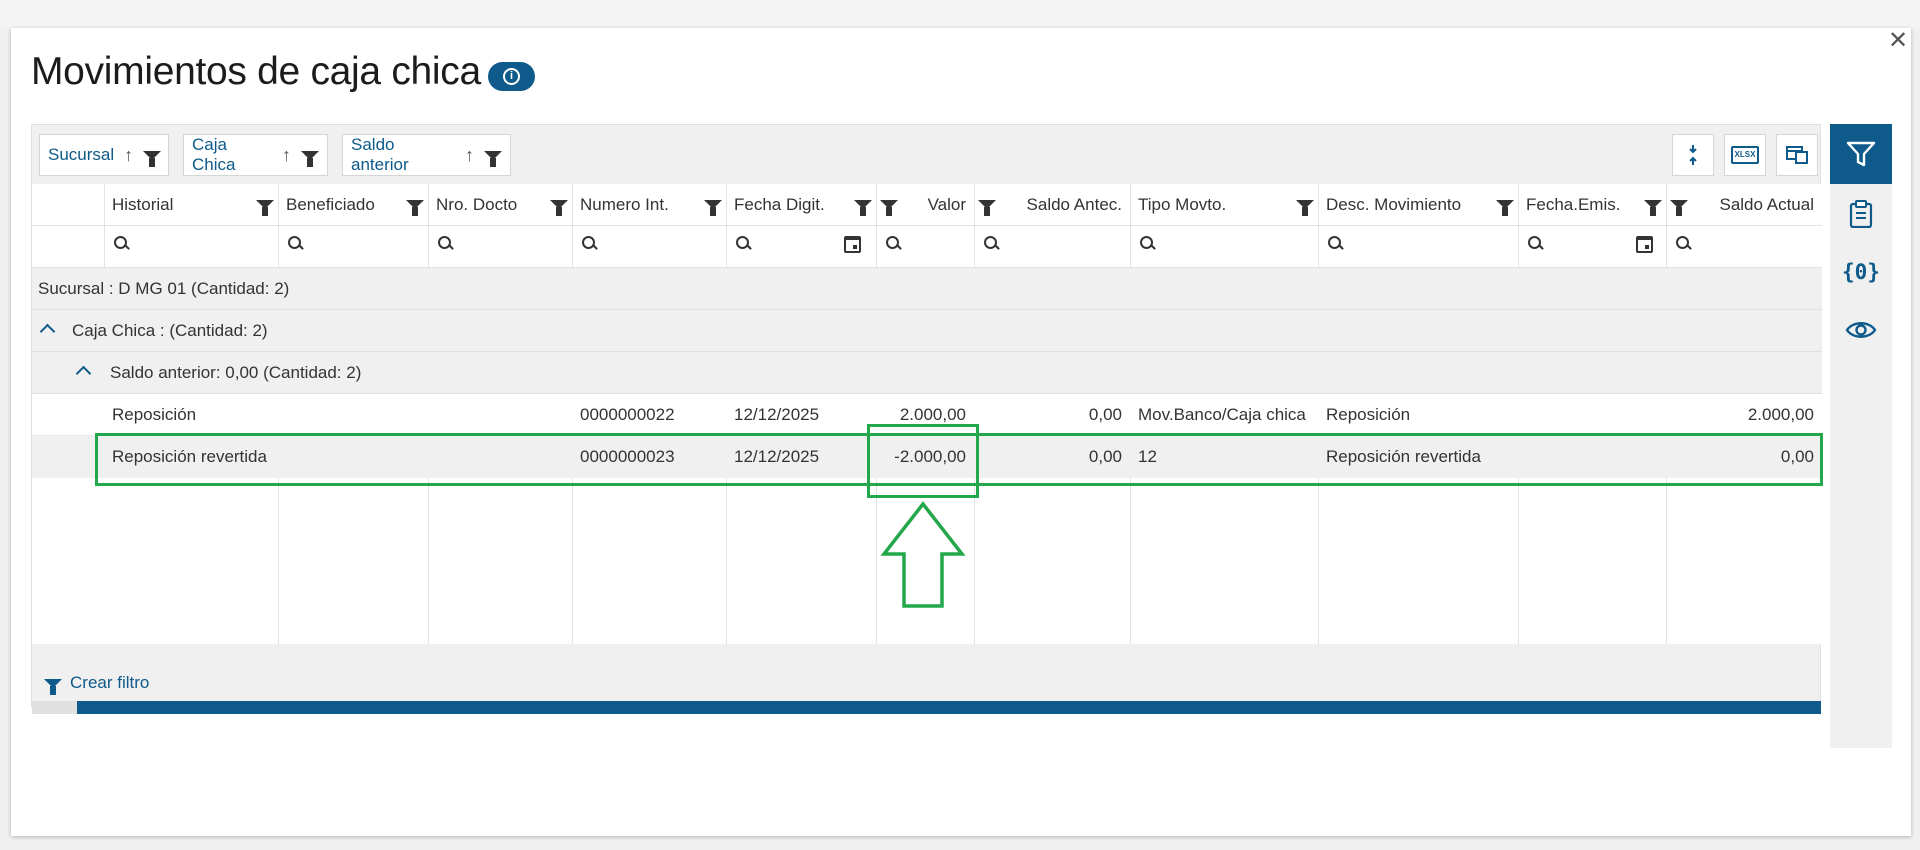  I want to click on horizontal-scrollbar, so click(949, 707).